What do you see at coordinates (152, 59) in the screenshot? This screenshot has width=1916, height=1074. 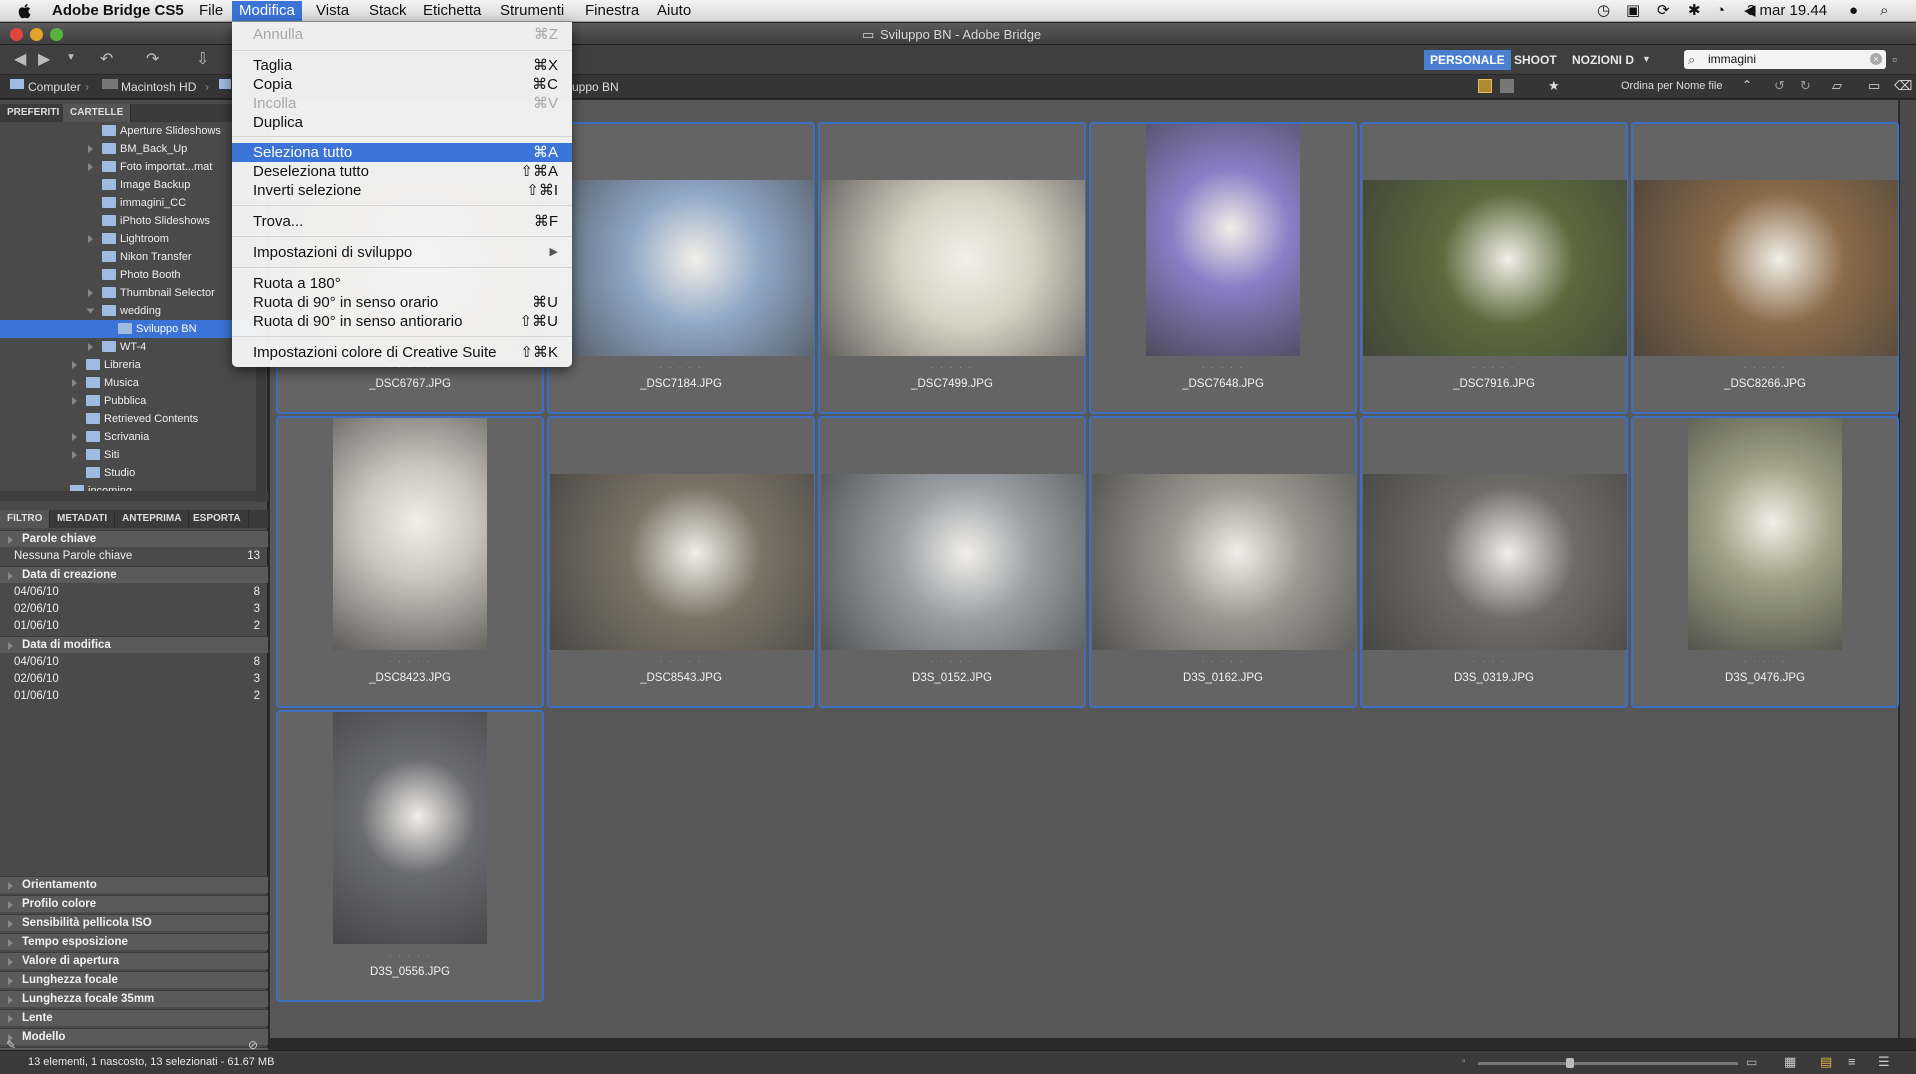 I see `camera-raw-icon: ↷` at bounding box center [152, 59].